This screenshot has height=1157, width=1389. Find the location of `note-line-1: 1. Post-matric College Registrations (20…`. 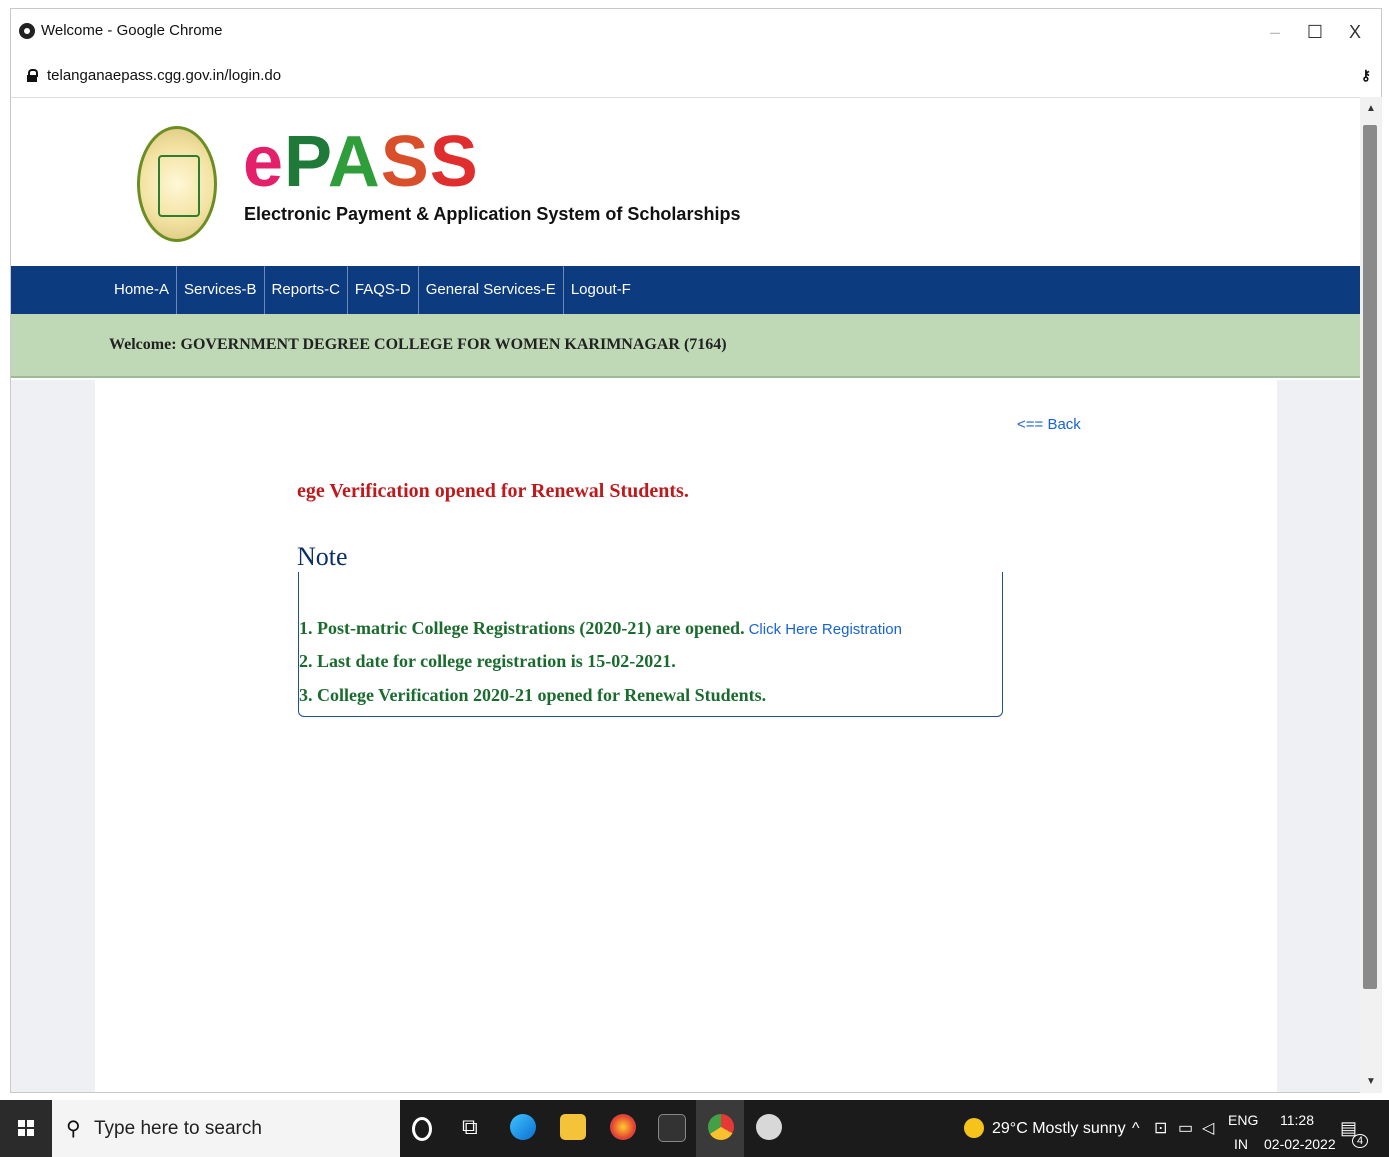

note-line-1: 1. Post-matric College Registrations (20… is located at coordinates (600, 628).